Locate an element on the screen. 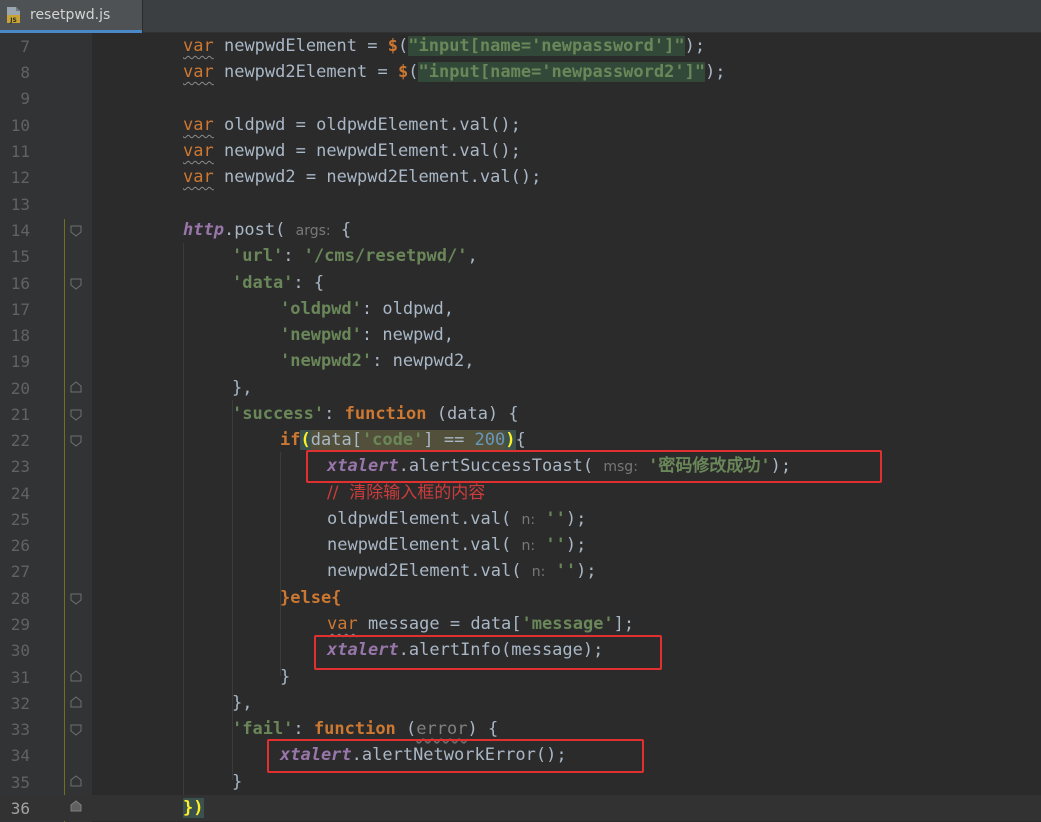 This screenshot has width=1041, height=822. line-number: 16 is located at coordinates (20, 283).